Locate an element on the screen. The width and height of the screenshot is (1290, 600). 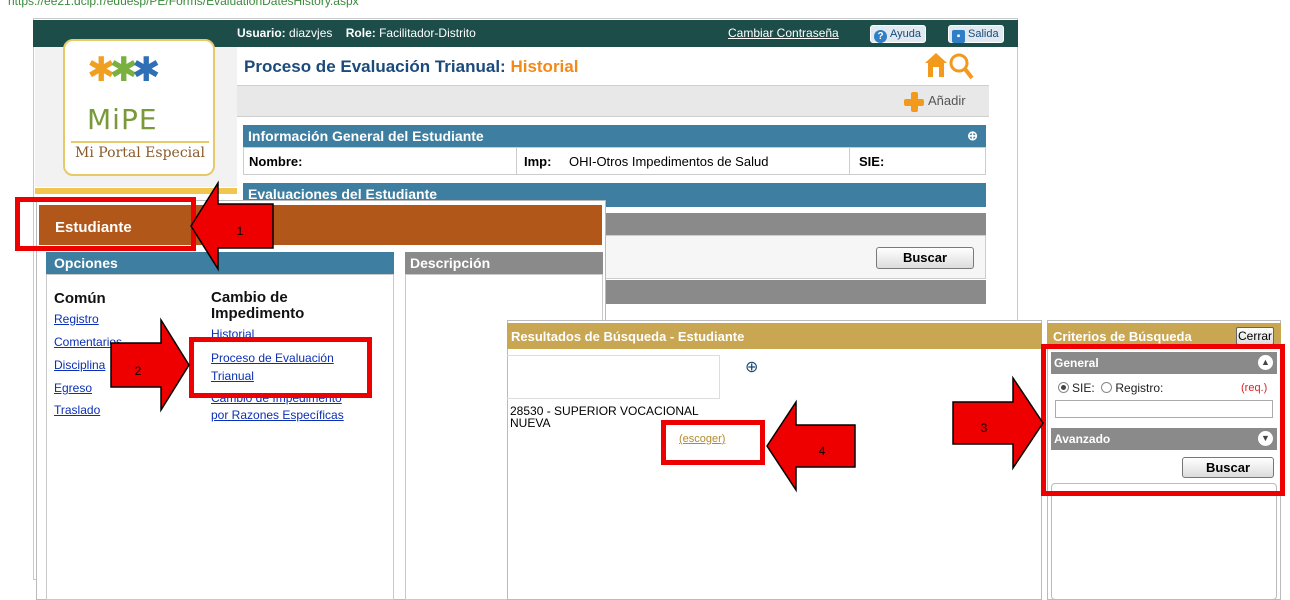
impairment-heading: Cambio de Impedimento is located at coordinates (257, 306).